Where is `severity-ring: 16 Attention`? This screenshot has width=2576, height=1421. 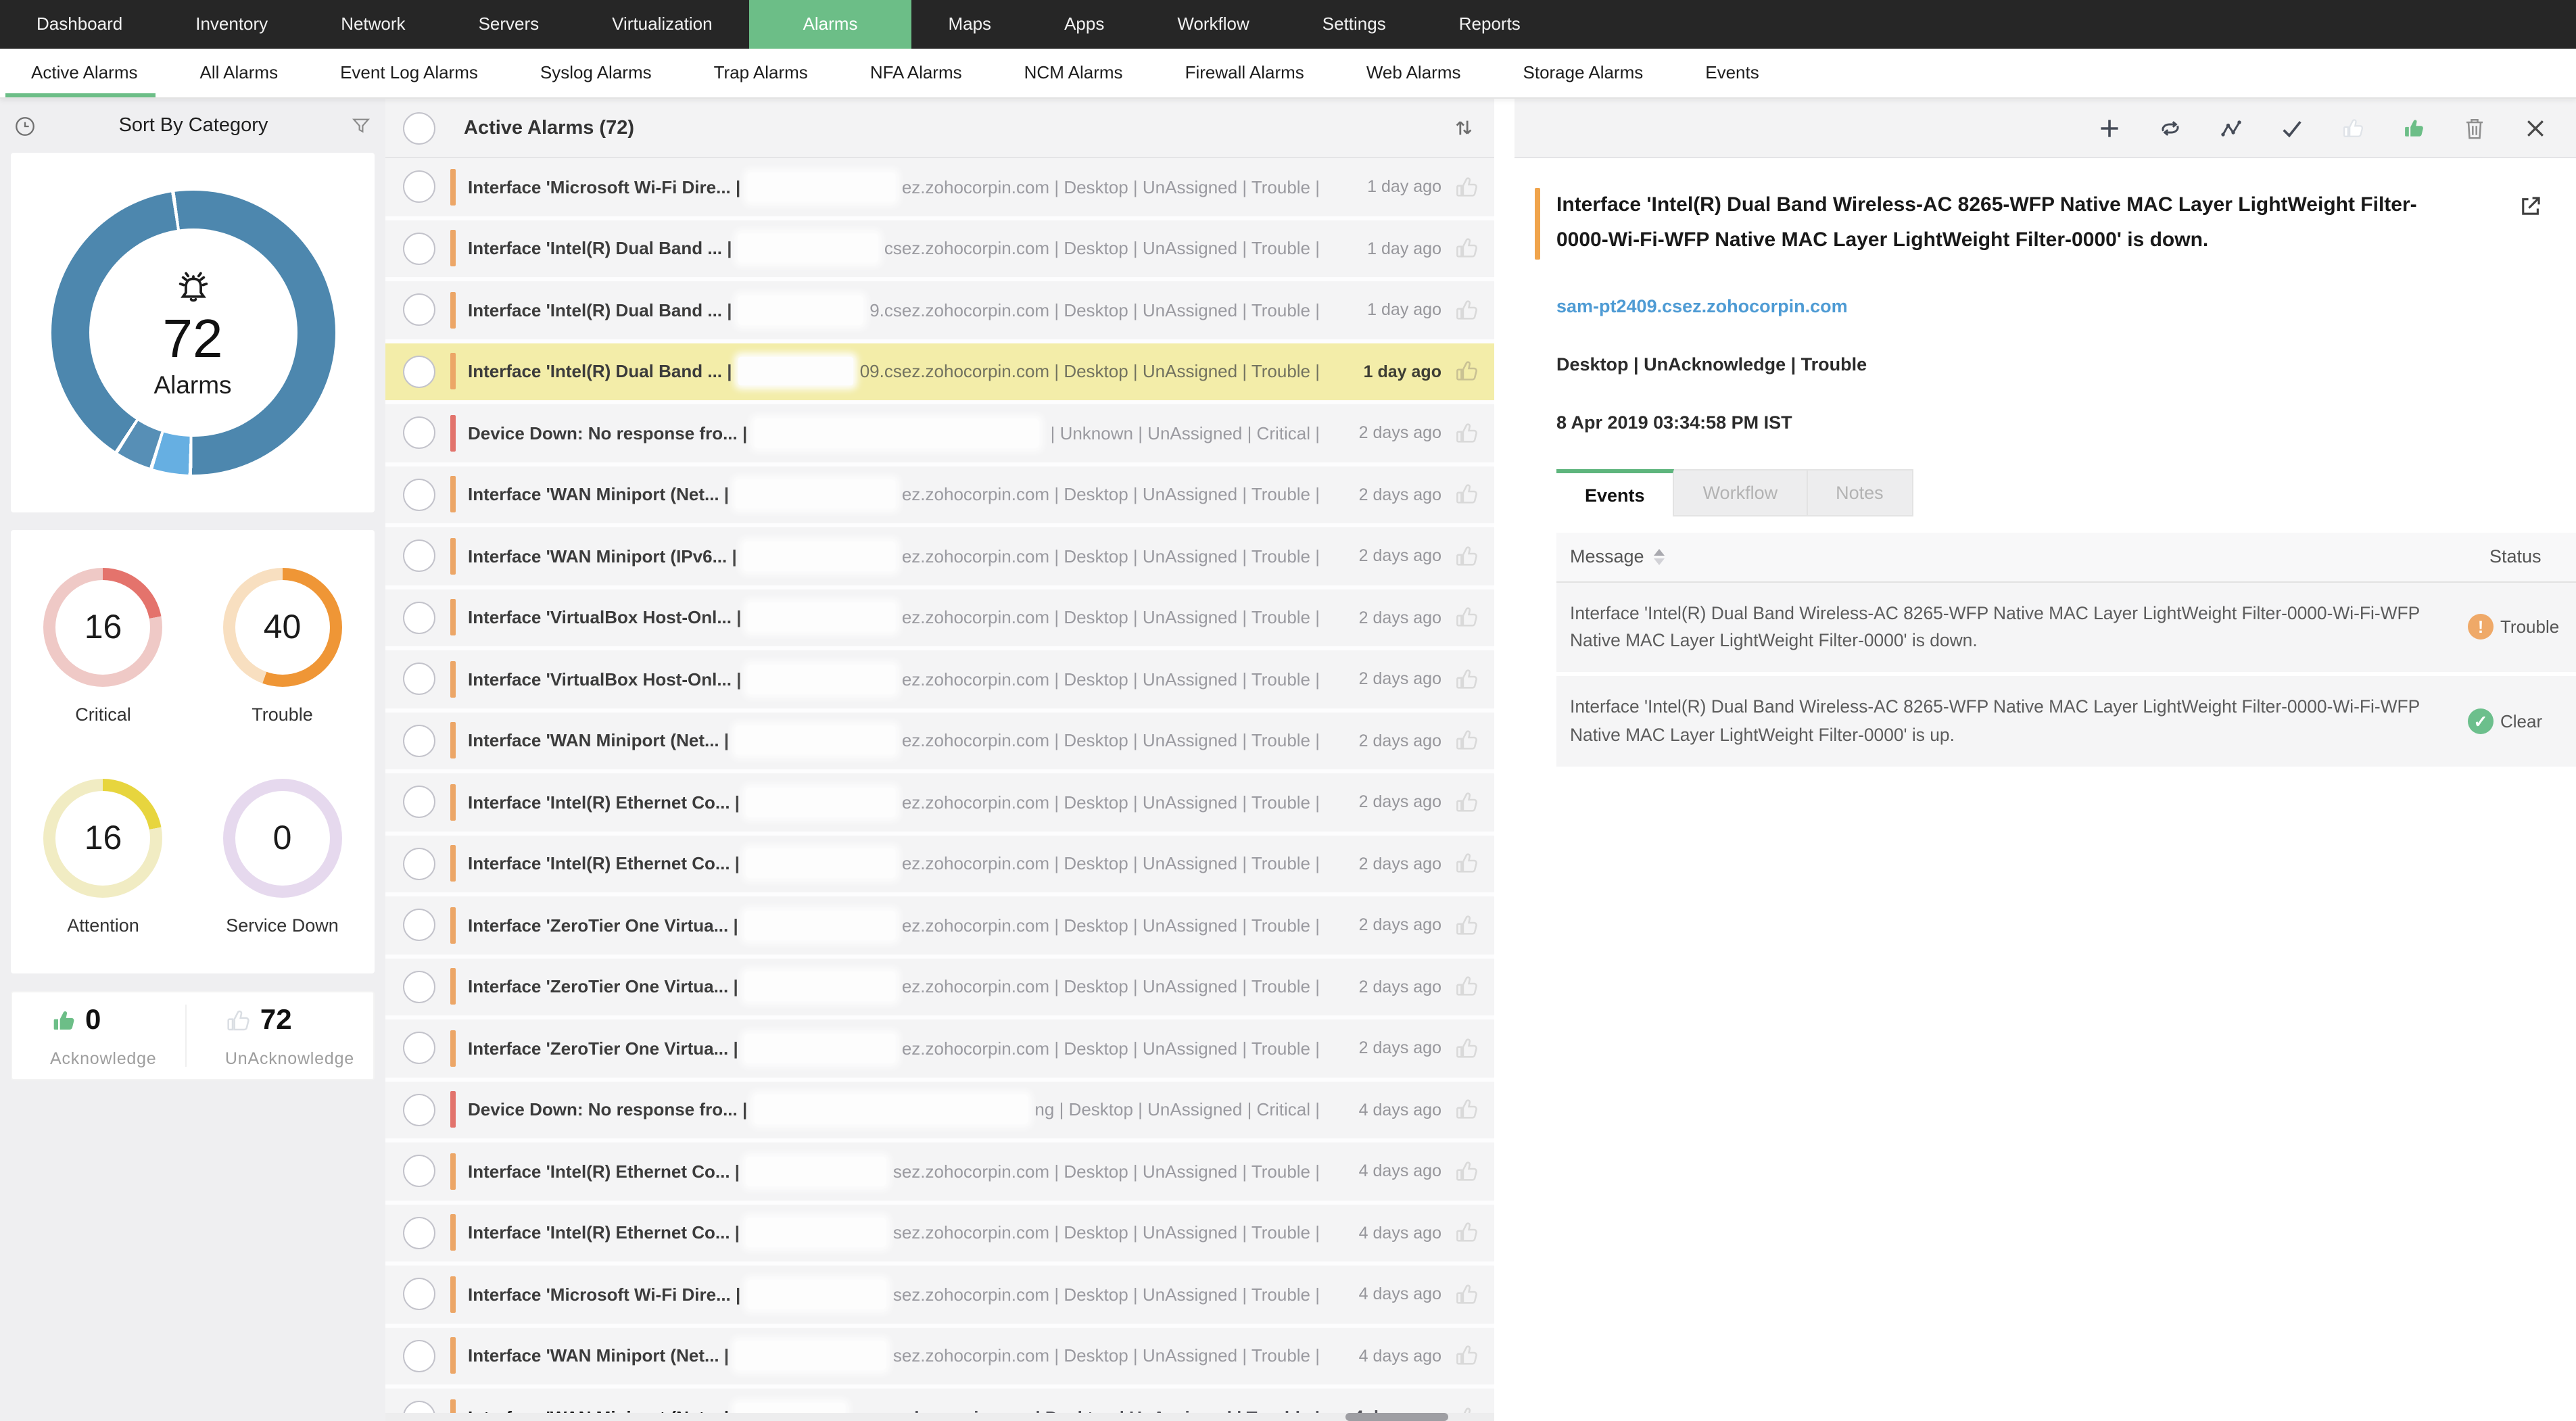 severity-ring: 16 Attention is located at coordinates (103, 858).